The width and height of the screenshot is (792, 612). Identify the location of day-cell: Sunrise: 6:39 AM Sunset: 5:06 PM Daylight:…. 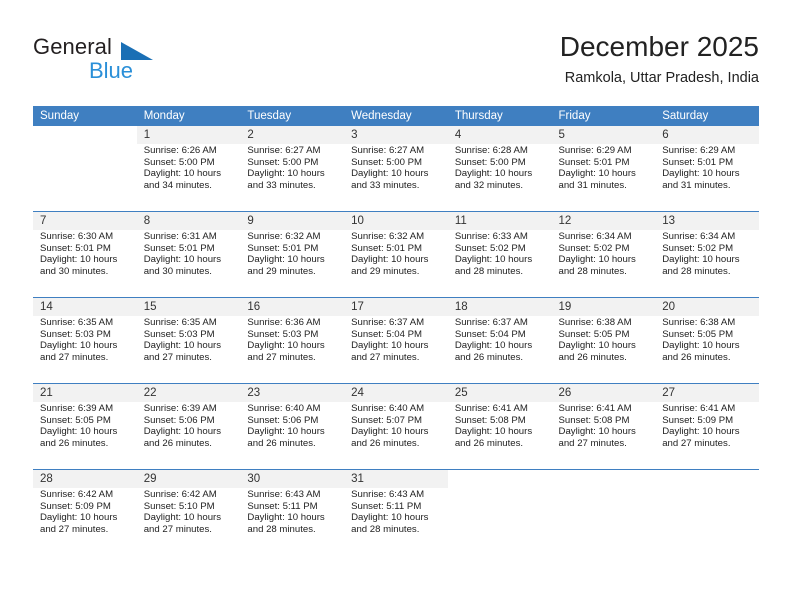
(188, 436).